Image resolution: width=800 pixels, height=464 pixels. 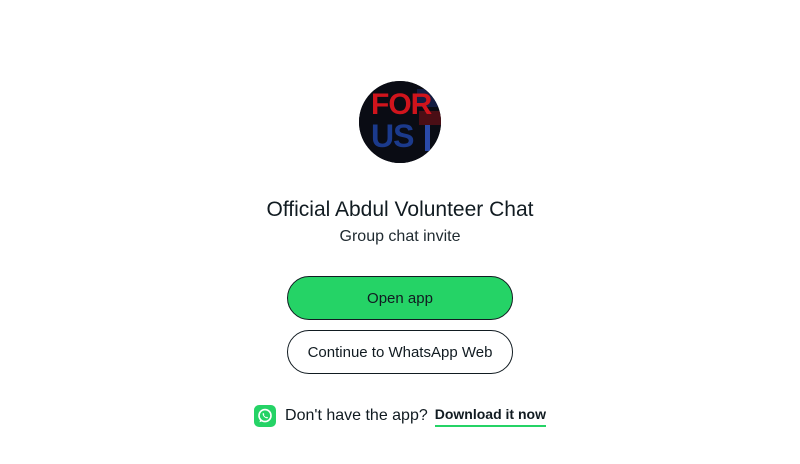 What do you see at coordinates (356, 415) in the screenshot?
I see `no-app-text: Don't have the app?` at bounding box center [356, 415].